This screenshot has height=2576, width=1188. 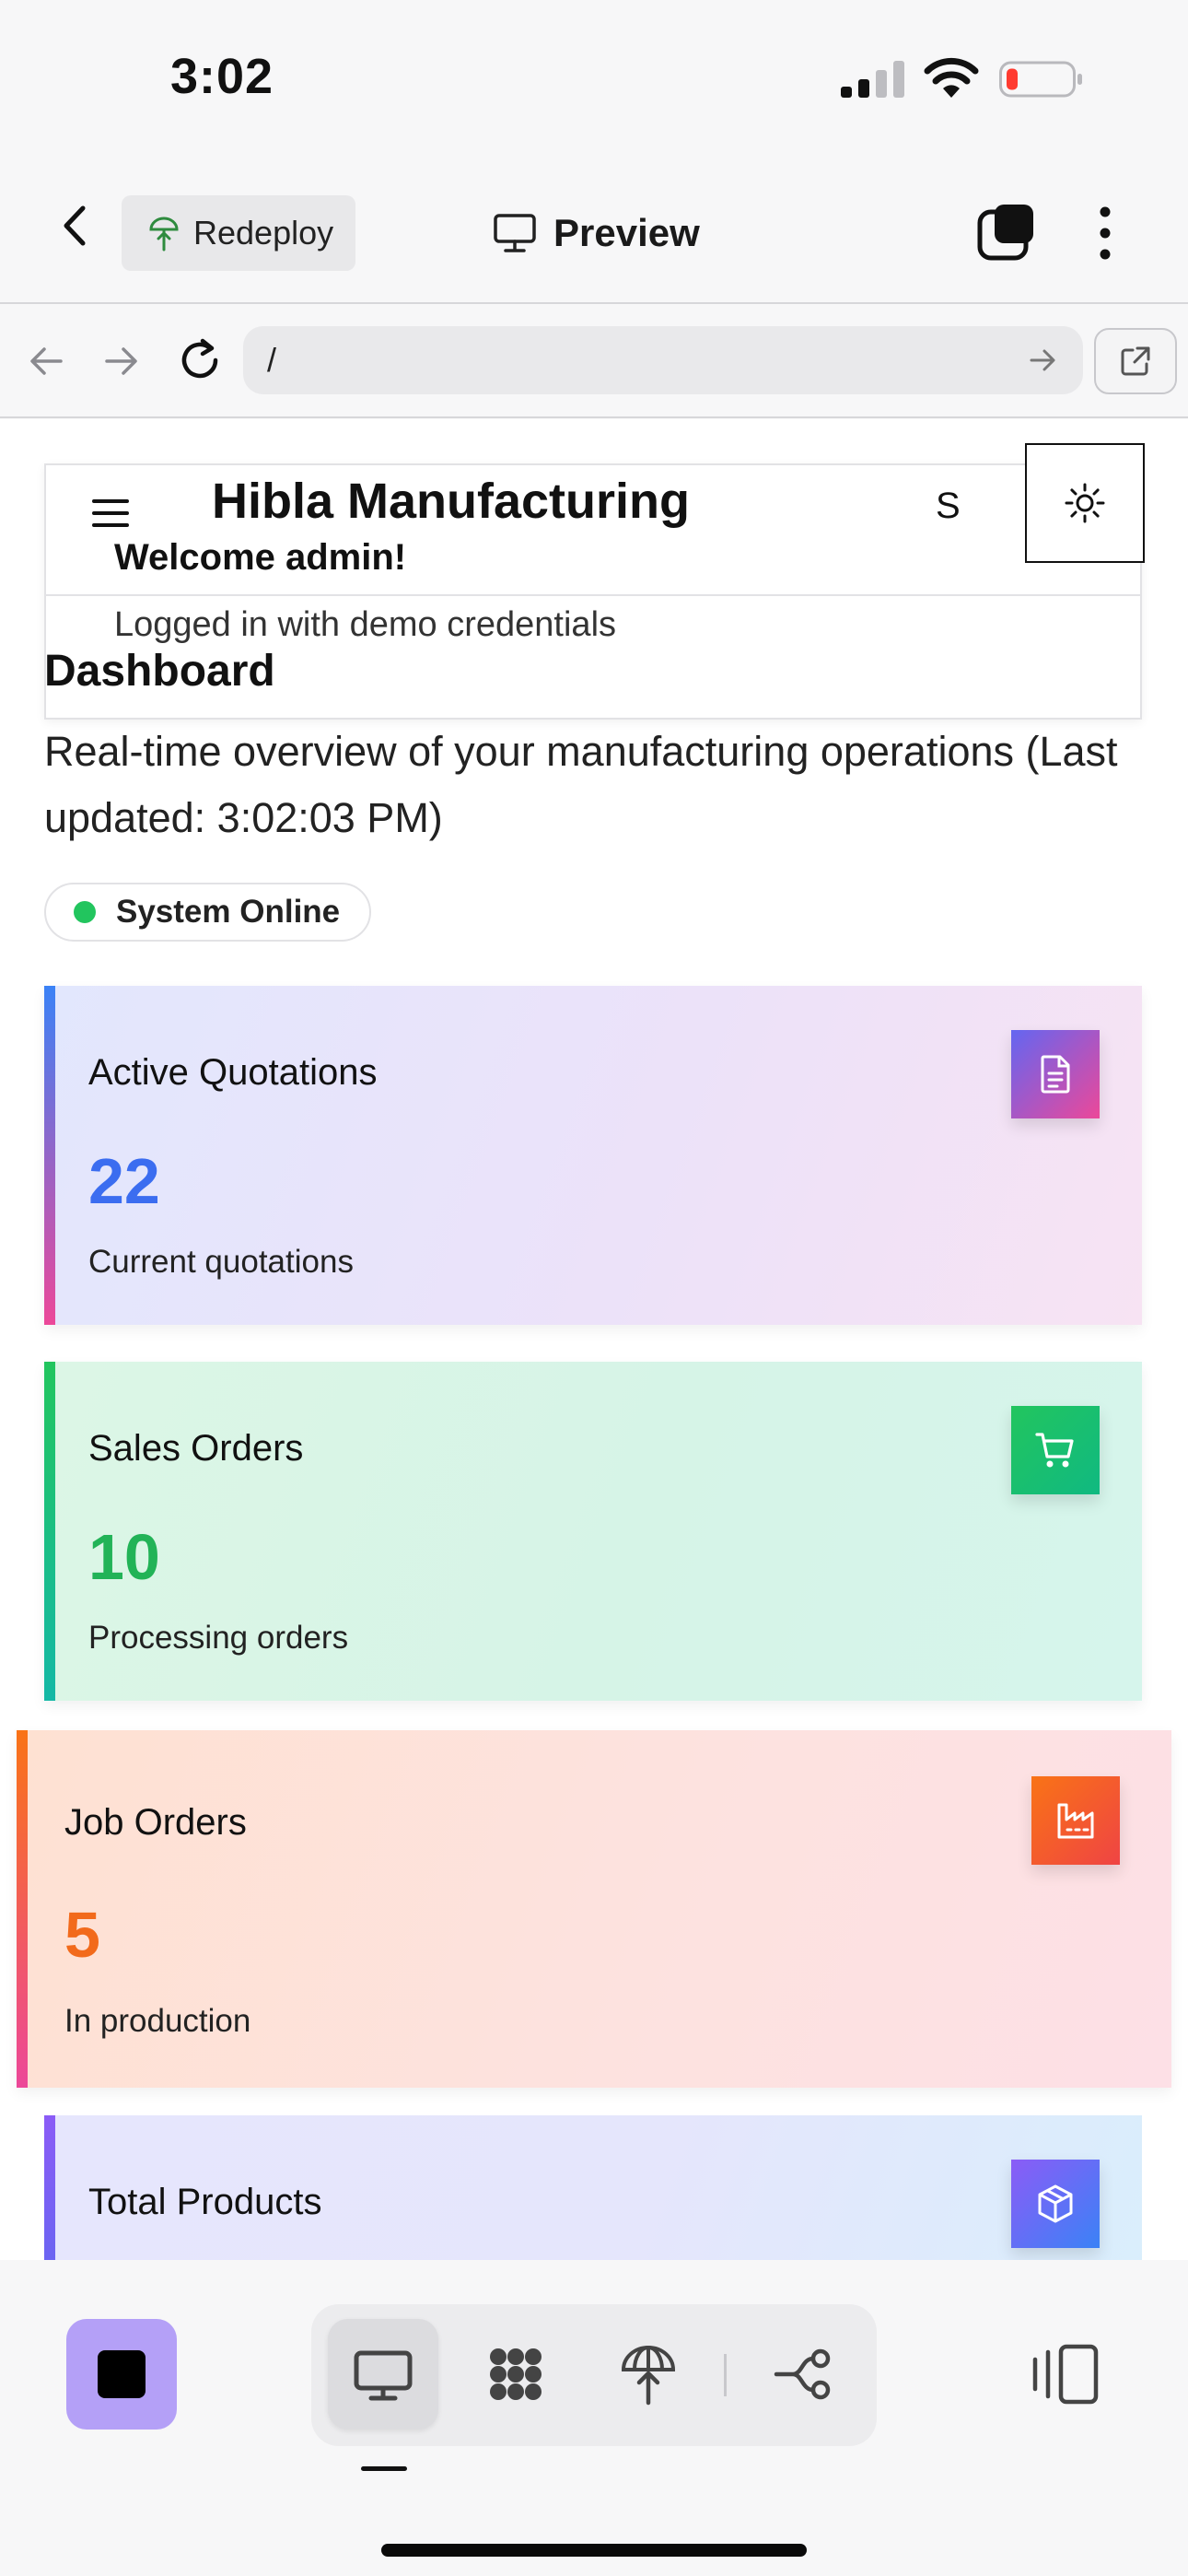 What do you see at coordinates (200, 360) in the screenshot?
I see `reload-icon` at bounding box center [200, 360].